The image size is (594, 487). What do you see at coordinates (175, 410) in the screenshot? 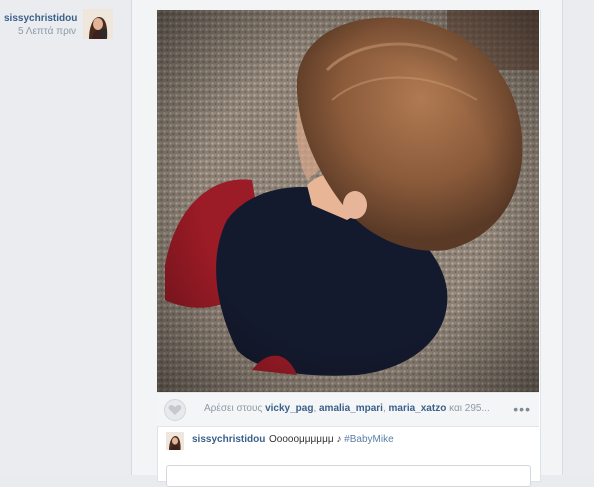
I see `heart-icon` at bounding box center [175, 410].